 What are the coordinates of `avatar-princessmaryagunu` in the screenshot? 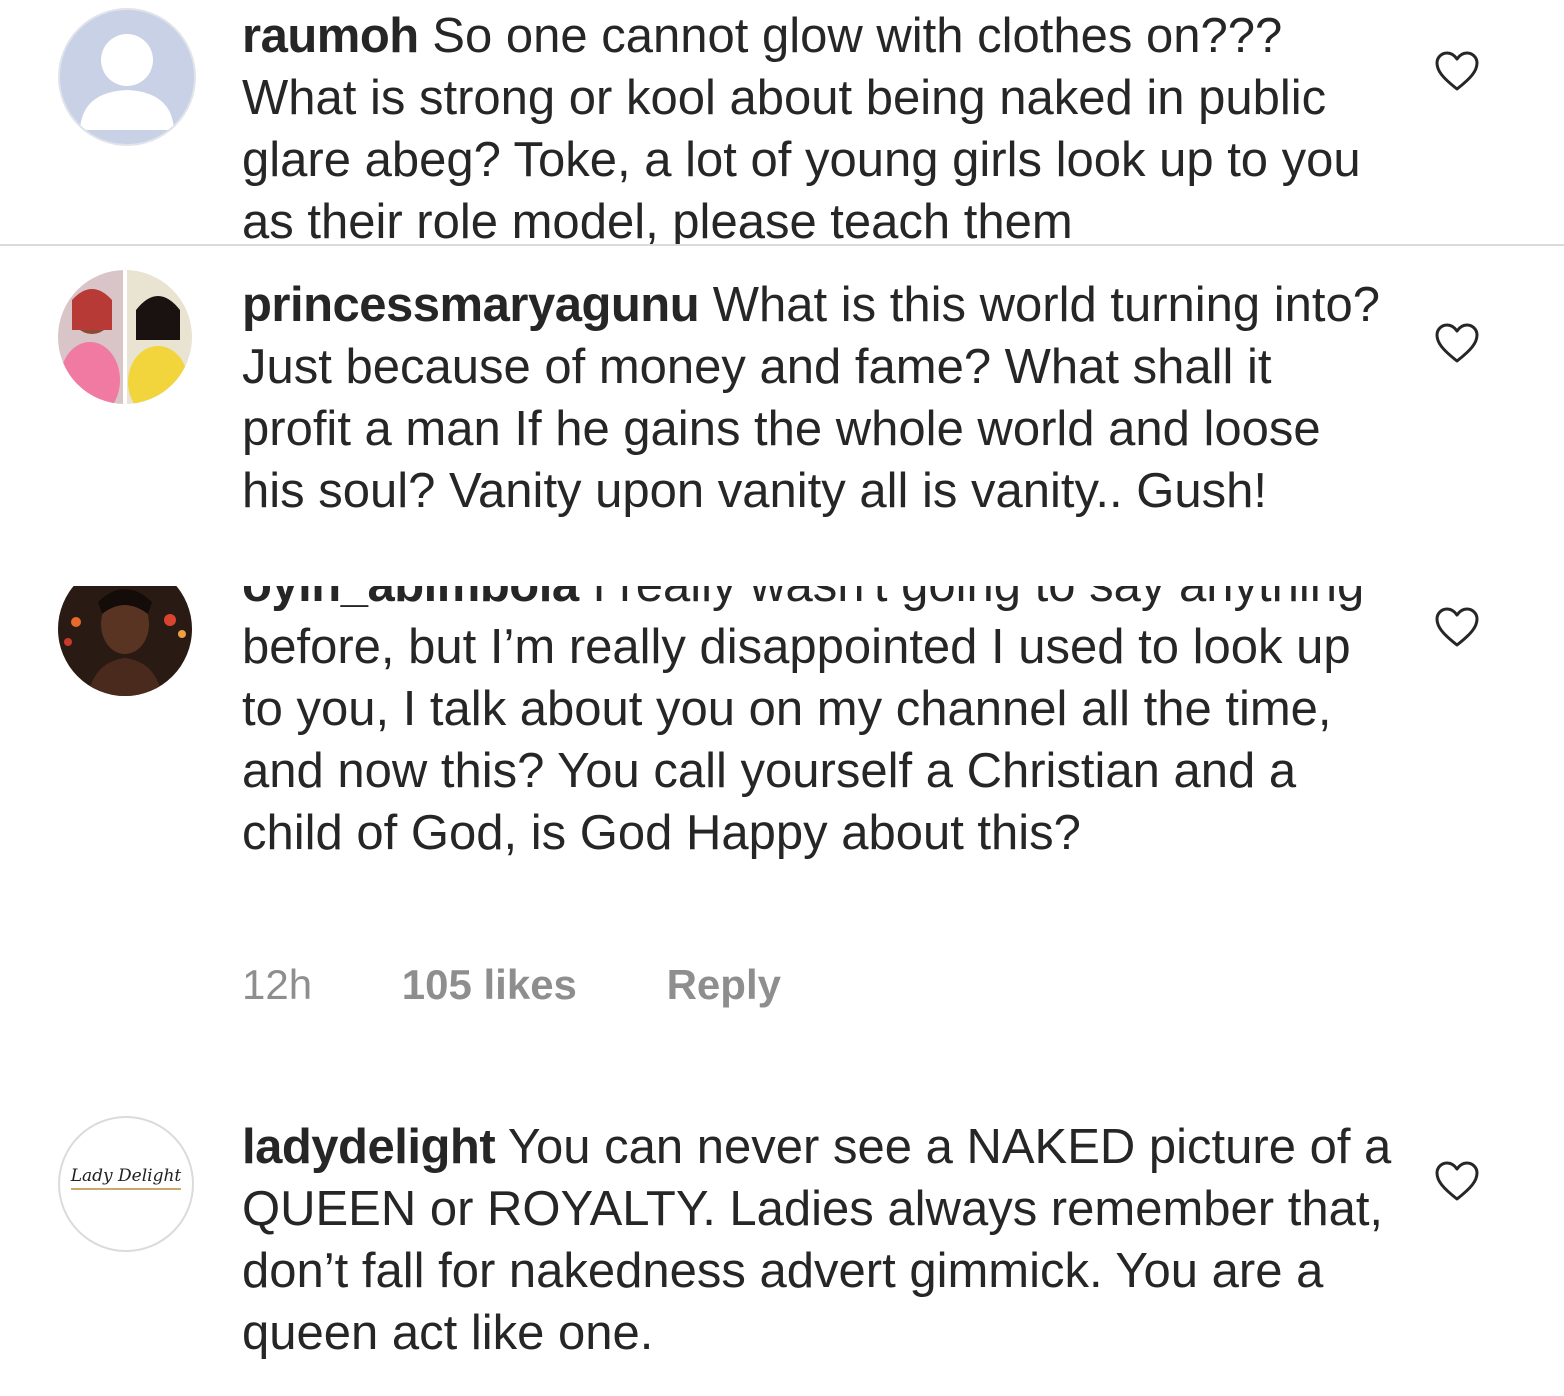 It's located at (125, 337).